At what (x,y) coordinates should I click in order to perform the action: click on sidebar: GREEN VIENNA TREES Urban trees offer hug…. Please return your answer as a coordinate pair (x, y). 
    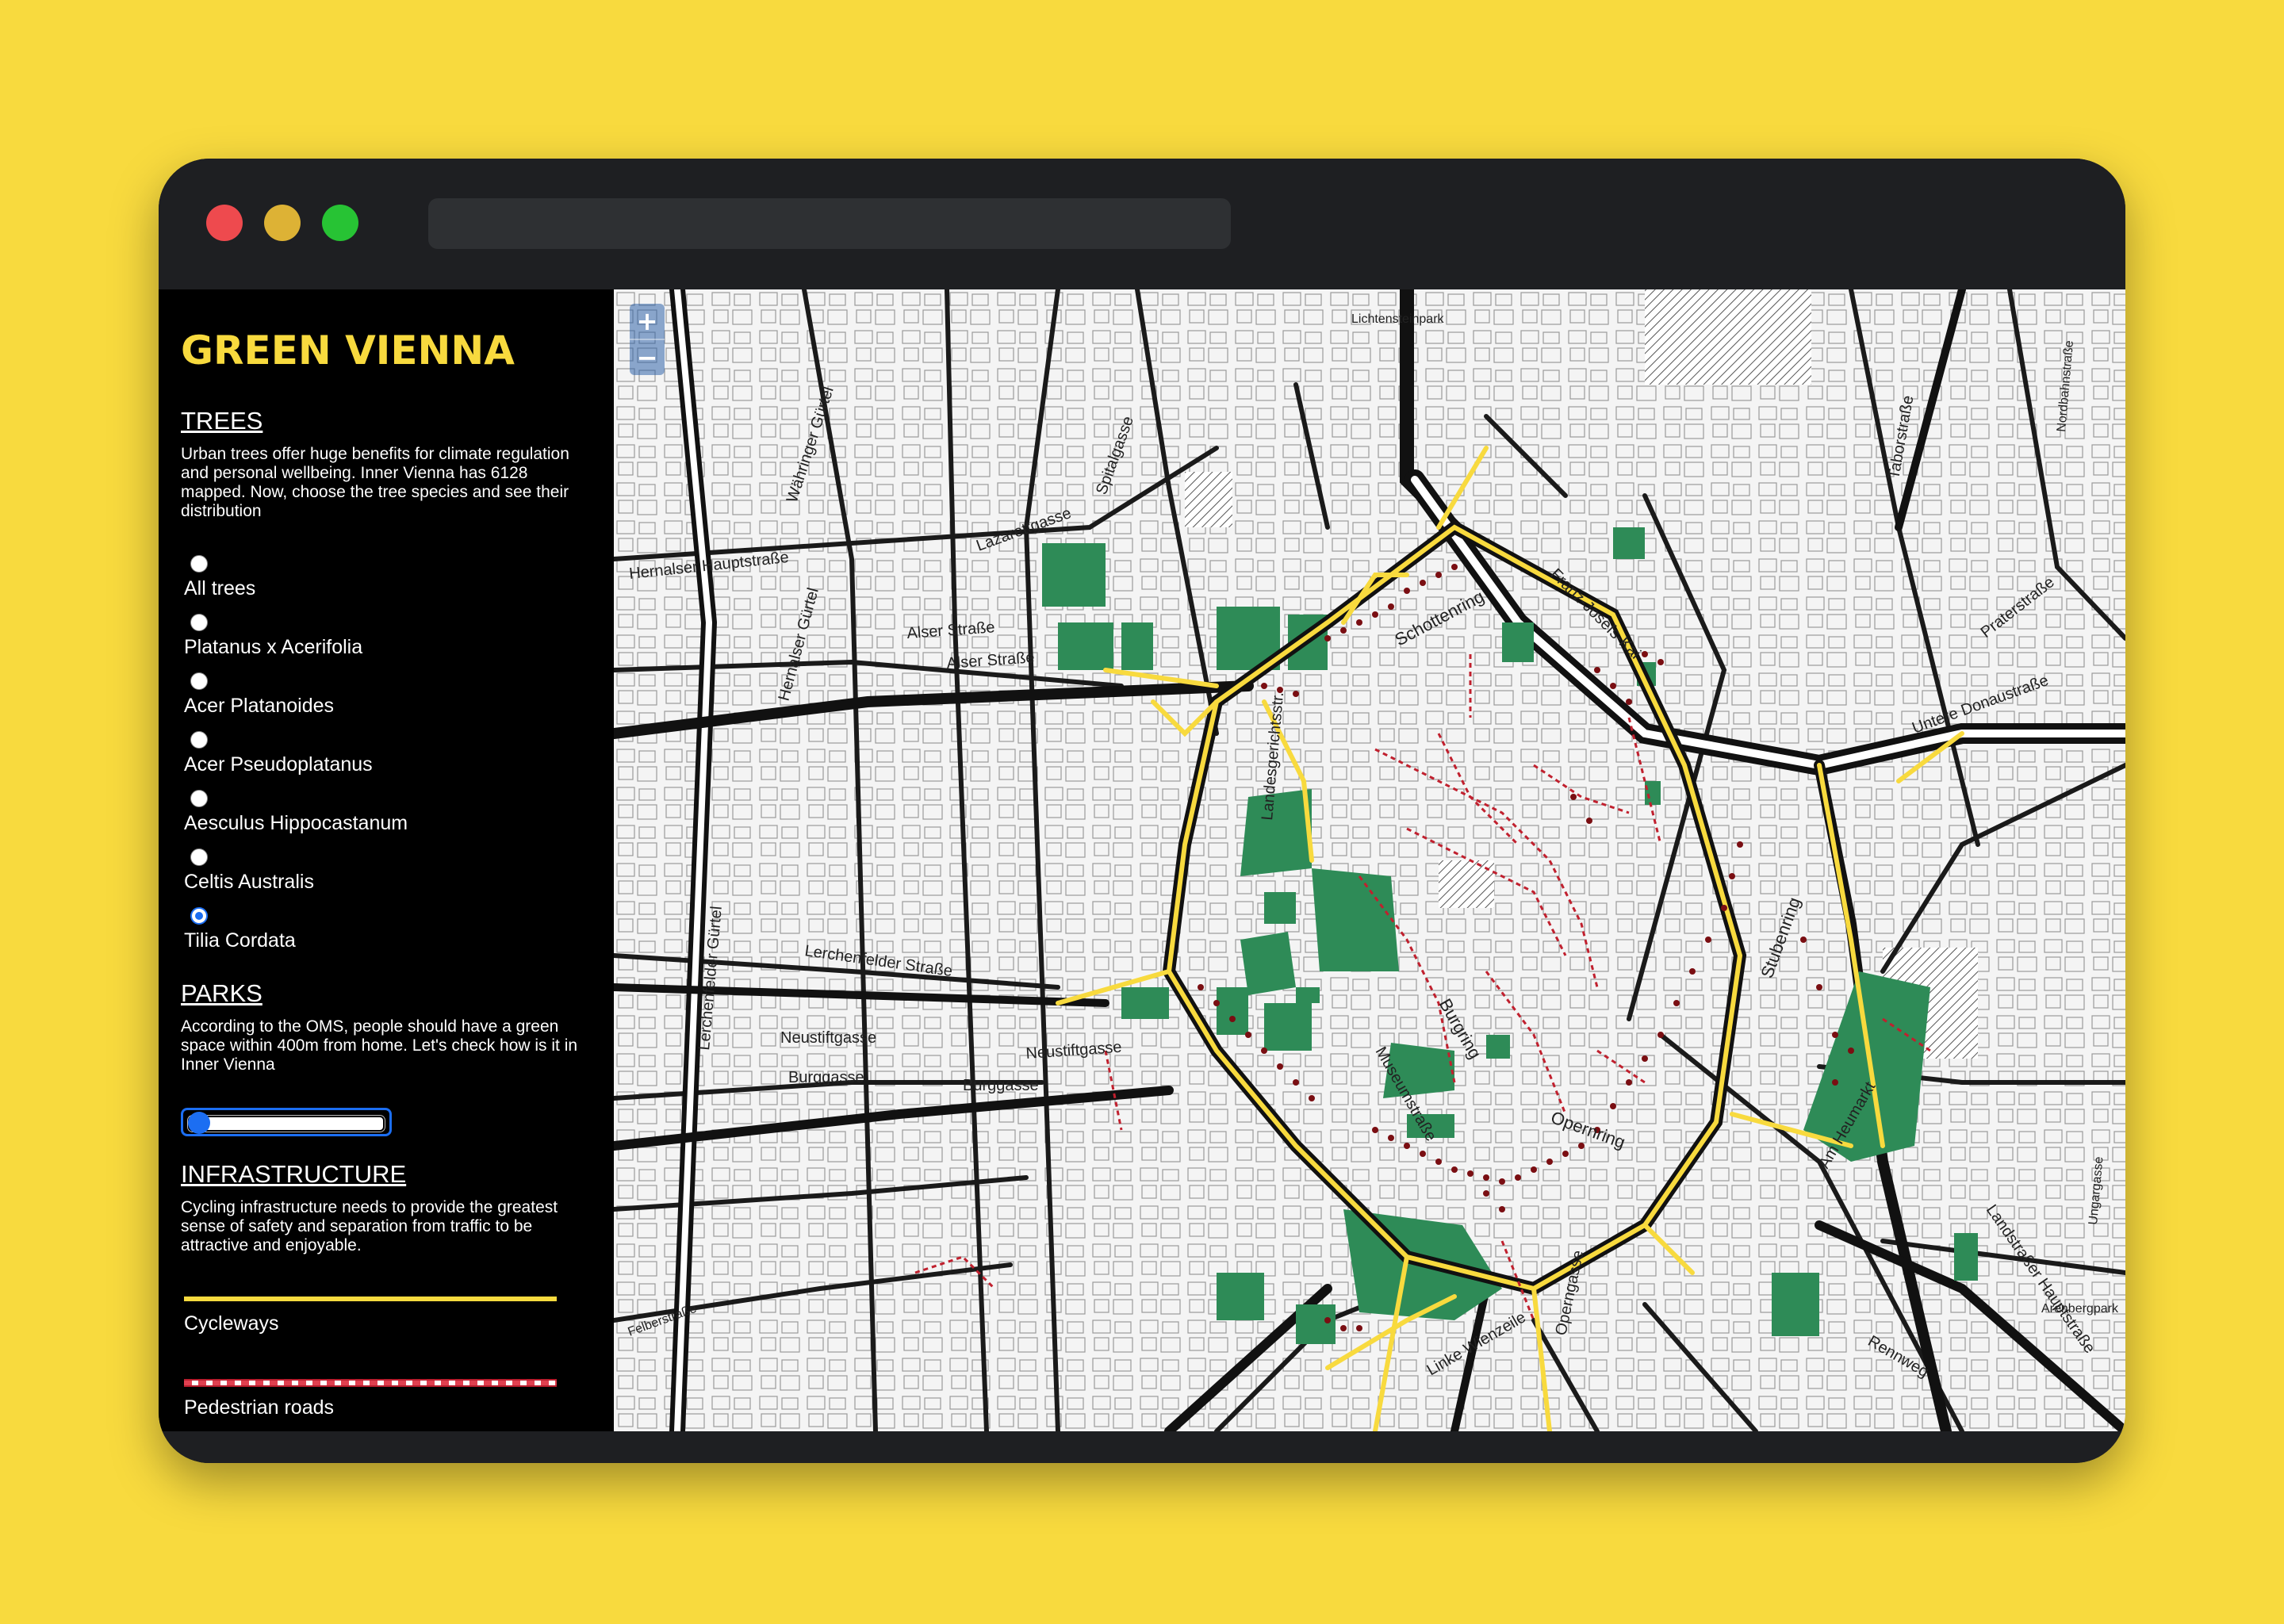
    Looking at the image, I should click on (386, 860).